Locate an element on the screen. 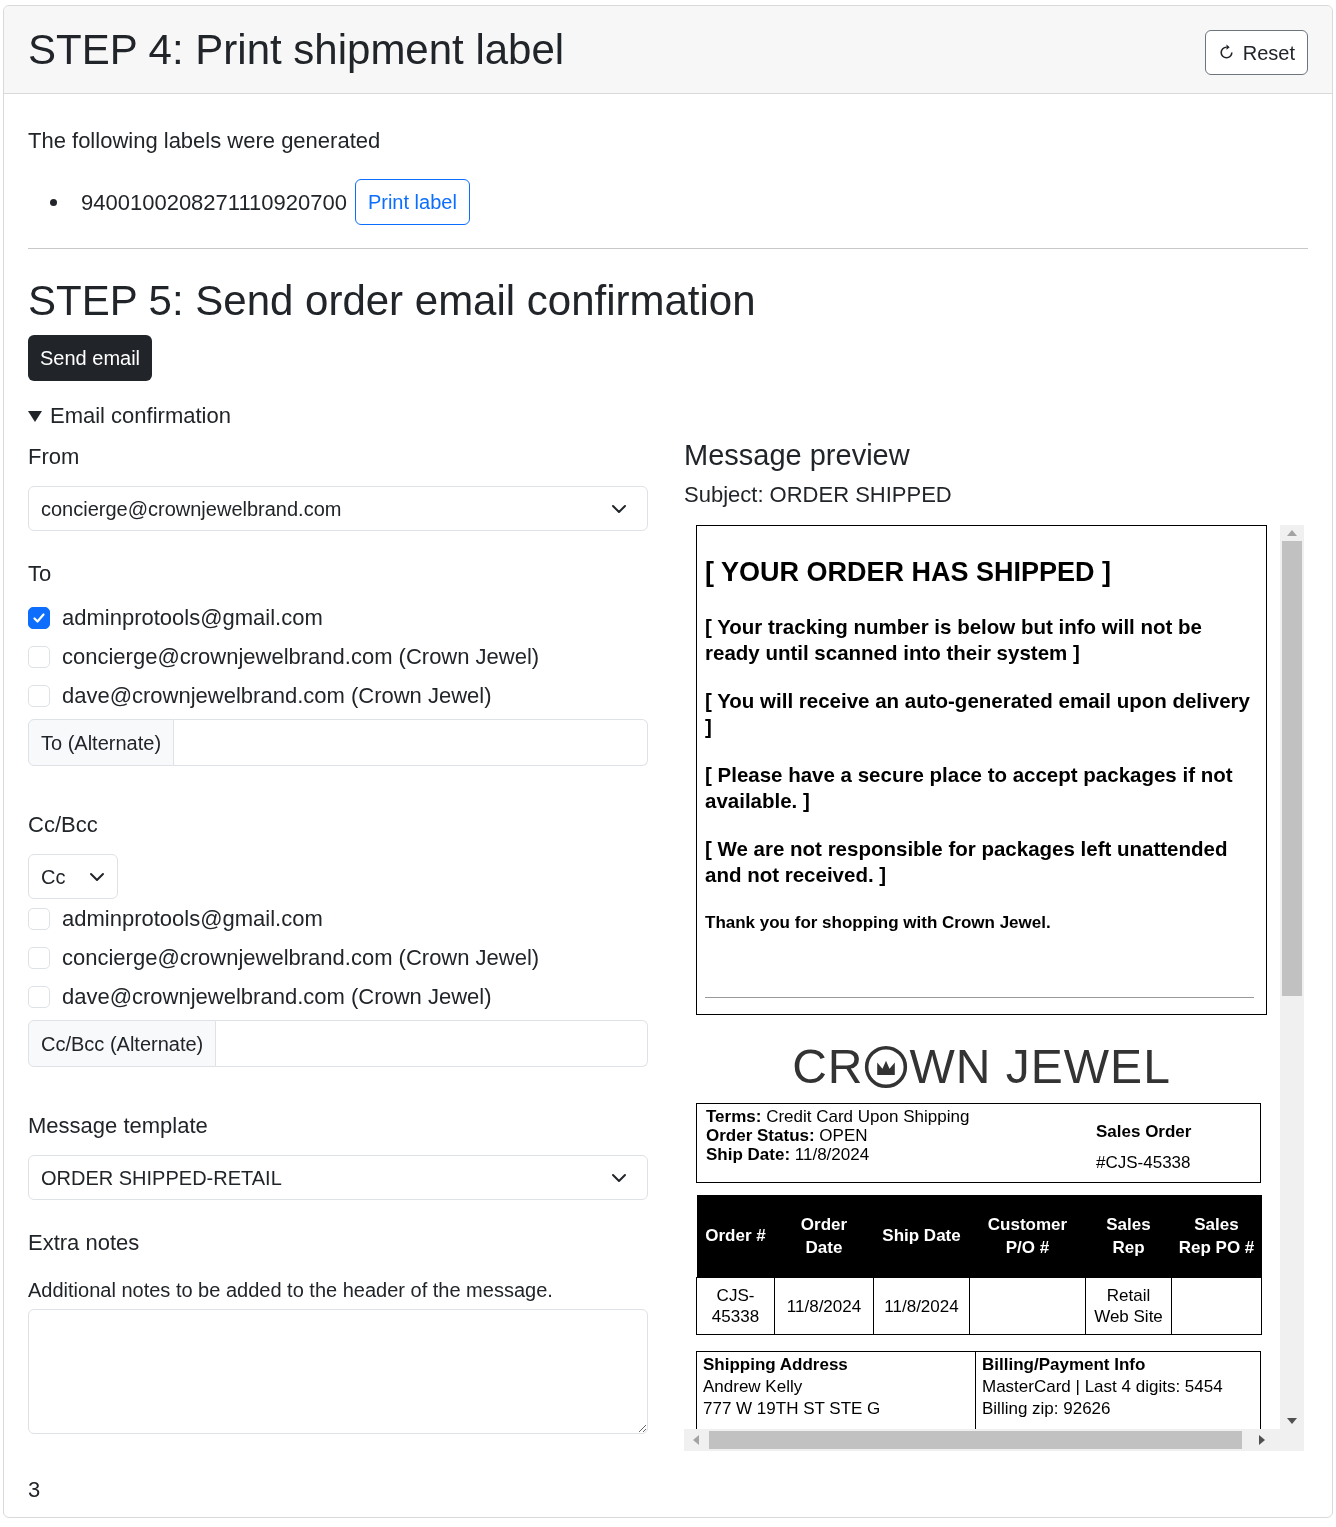 The image size is (1336, 1527). bullet-icon is located at coordinates (53, 202).